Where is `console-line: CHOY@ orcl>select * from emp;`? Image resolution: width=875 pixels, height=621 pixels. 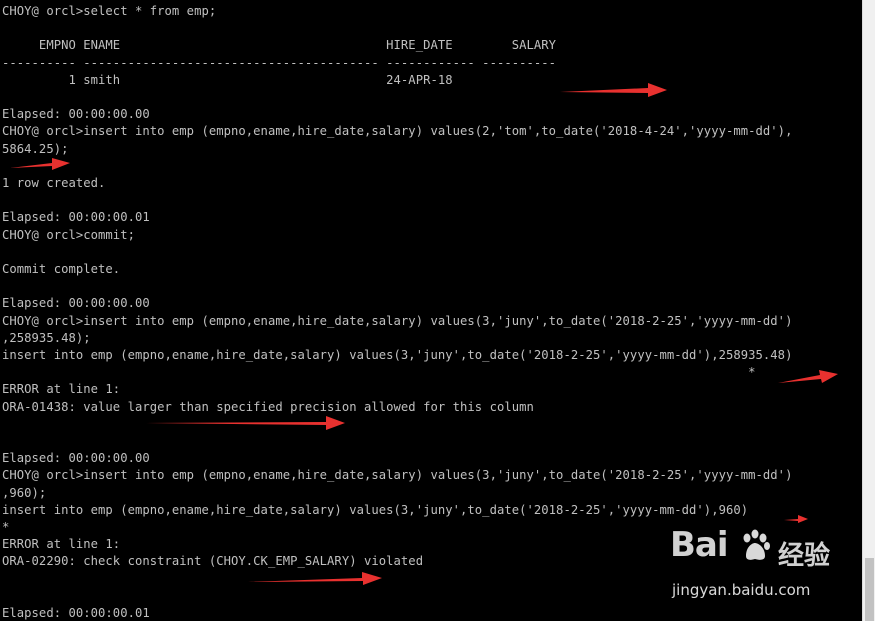 console-line: CHOY@ orcl>select * from emp; is located at coordinates (109, 11).